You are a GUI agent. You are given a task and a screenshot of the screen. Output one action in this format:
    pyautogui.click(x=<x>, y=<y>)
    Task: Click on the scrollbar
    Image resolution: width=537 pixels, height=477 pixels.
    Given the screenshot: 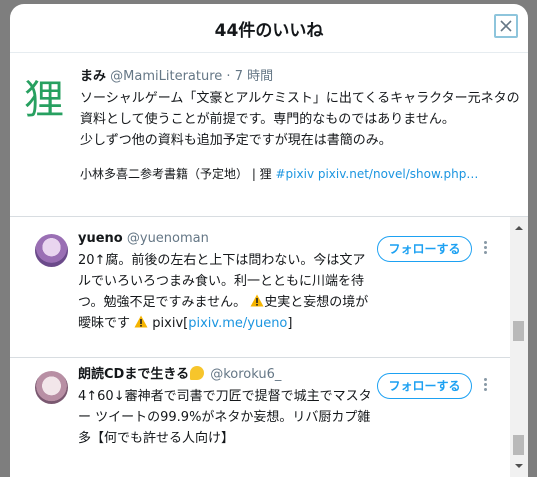 What is the action you would take?
    pyautogui.click(x=519, y=347)
    